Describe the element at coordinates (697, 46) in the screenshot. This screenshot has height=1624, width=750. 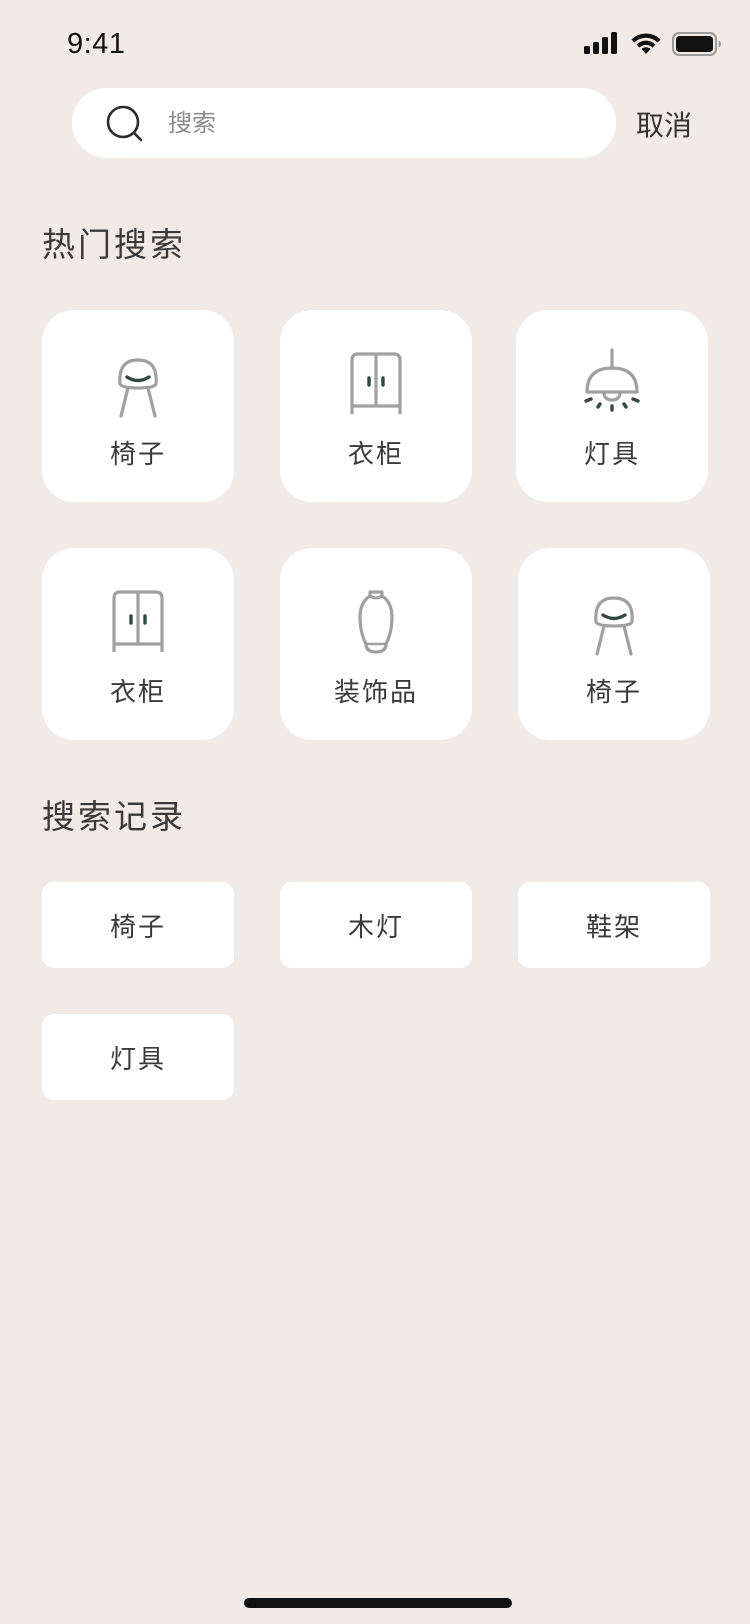
I see `battery-icon` at that location.